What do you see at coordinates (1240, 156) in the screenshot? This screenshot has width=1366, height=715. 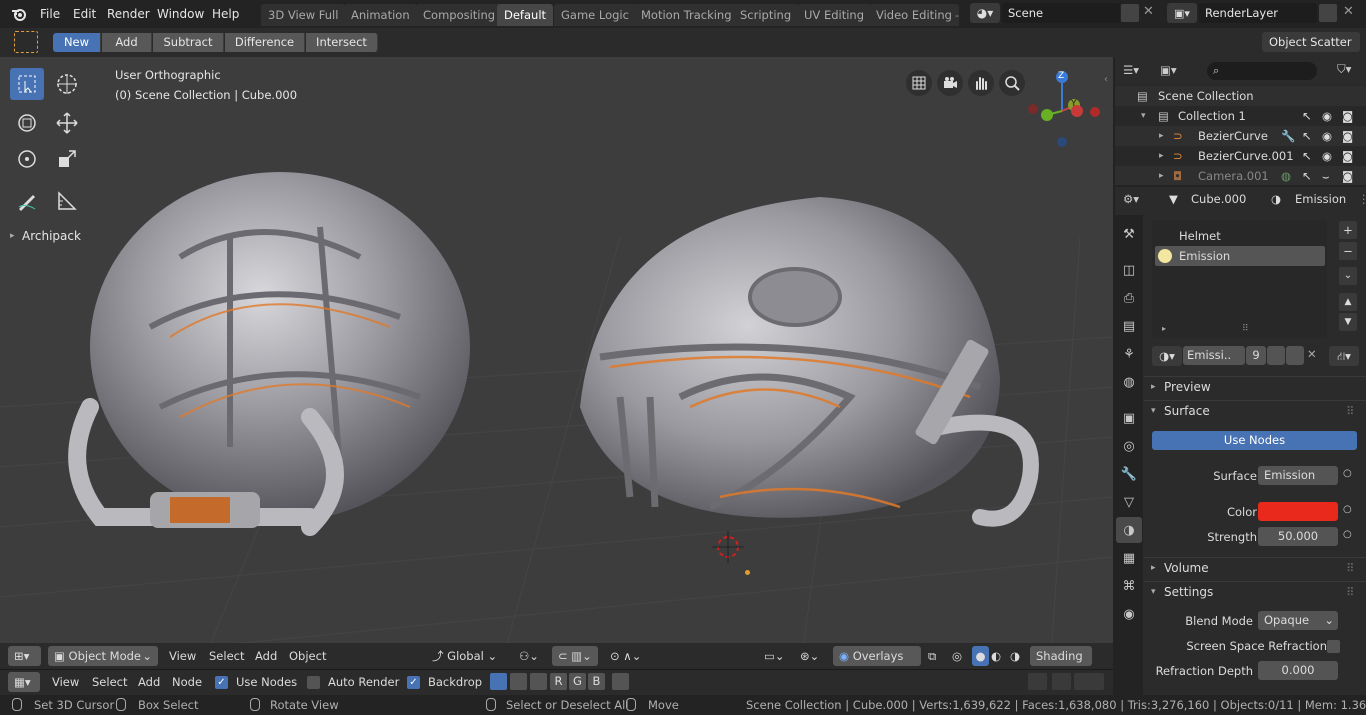 I see `outliner-row-beziercurve-001: ▸ ⊃ BezierCurve.001 ↖ ◉ ◙` at bounding box center [1240, 156].